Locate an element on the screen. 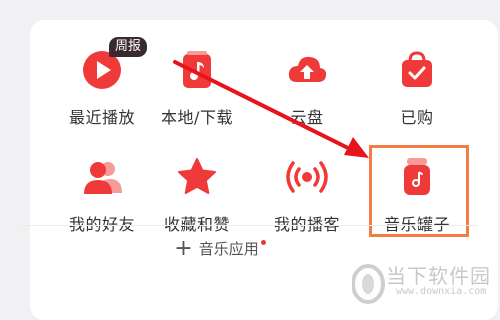  tile-label: 我的好友 is located at coordinates (101, 224).